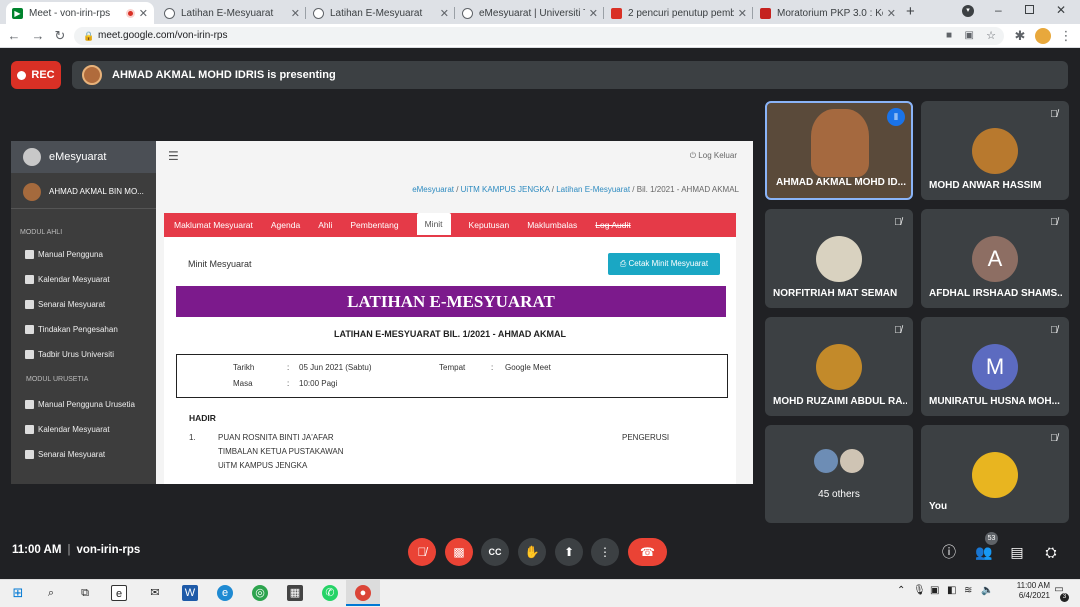  Describe the element at coordinates (1017, 552) in the screenshot. I see `chat-icon: ▤` at that location.